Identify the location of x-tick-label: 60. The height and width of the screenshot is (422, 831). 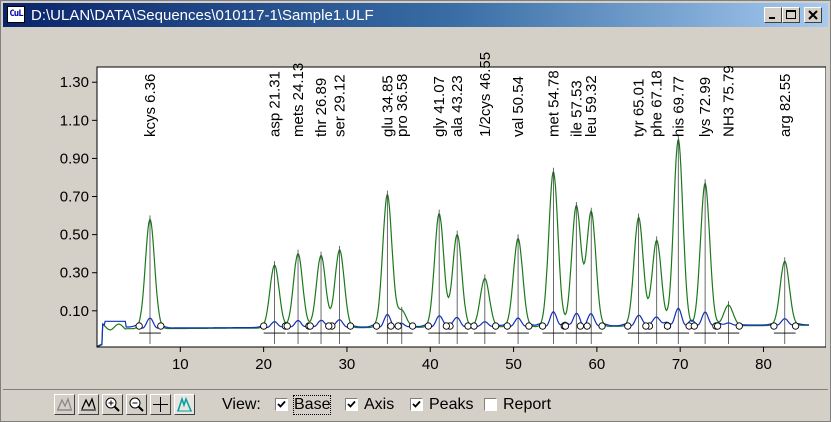
(597, 364).